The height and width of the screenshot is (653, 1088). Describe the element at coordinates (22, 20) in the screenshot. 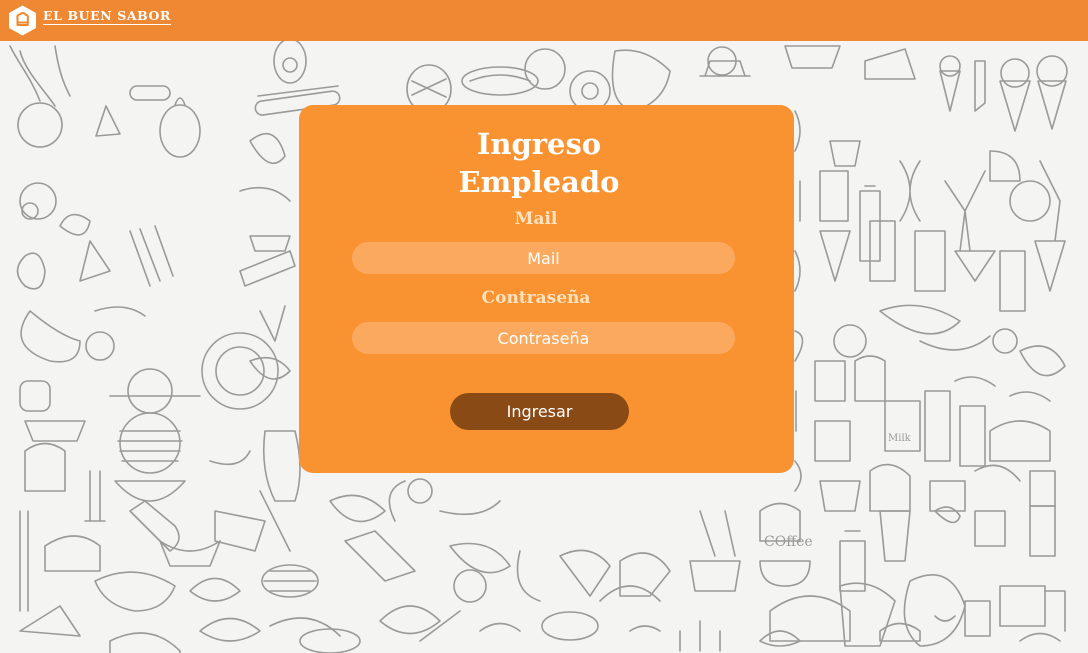

I see `chef-hat-icon` at that location.